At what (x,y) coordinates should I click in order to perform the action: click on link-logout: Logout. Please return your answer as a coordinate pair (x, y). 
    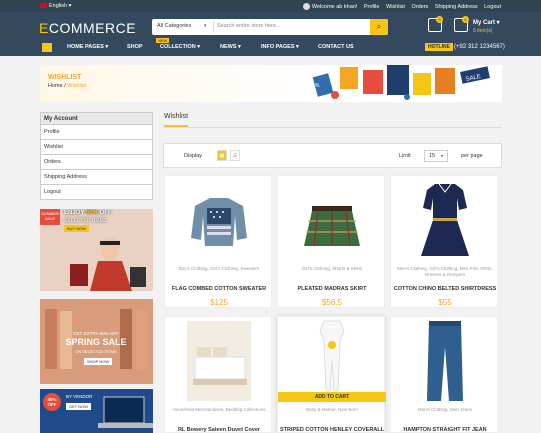
    Looking at the image, I should click on (492, 7).